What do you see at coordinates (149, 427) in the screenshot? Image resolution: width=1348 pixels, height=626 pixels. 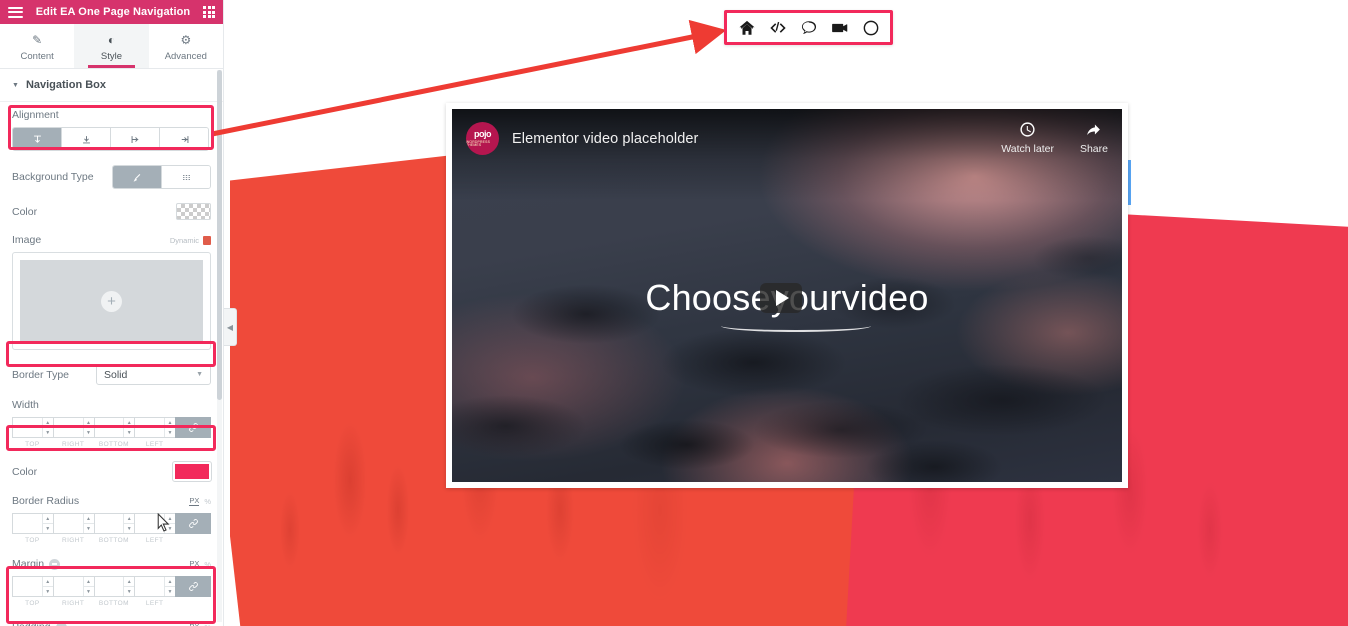 I see `border-width-left-input` at bounding box center [149, 427].